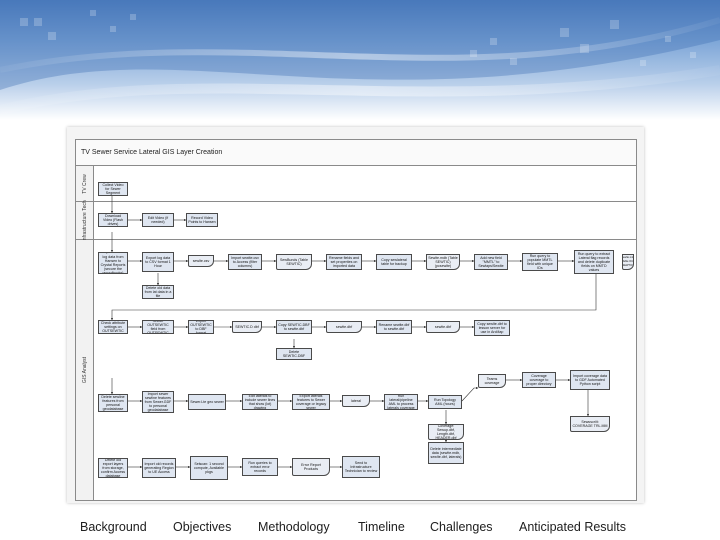  What do you see at coordinates (202, 220) in the screenshot?
I see `node-record-video-points: Record Video Points to Hansen` at bounding box center [202, 220].